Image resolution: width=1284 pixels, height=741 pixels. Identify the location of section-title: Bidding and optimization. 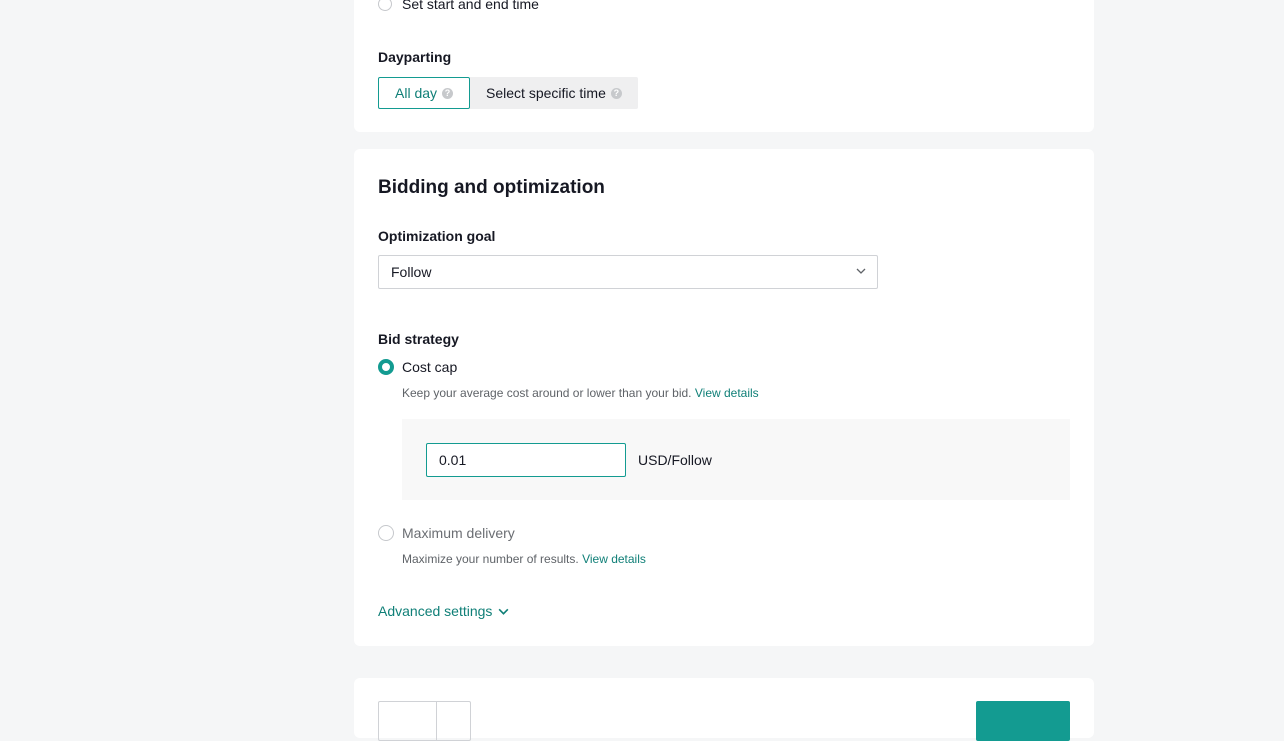
(491, 187).